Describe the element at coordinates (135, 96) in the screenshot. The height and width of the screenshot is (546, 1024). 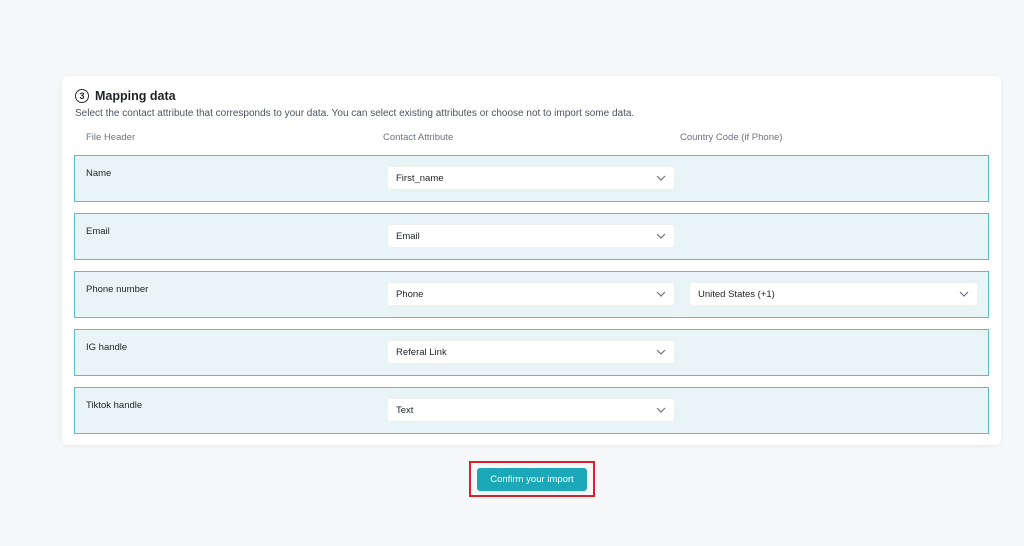
I see `section-title: Mapping data` at that location.